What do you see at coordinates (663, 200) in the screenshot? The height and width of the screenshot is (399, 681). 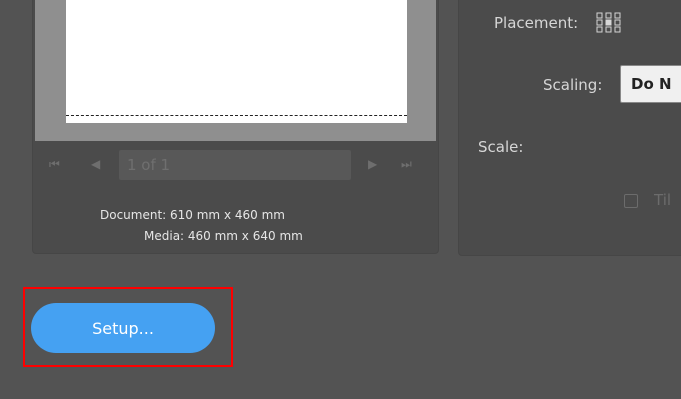 I see `tile-label: Til` at bounding box center [663, 200].